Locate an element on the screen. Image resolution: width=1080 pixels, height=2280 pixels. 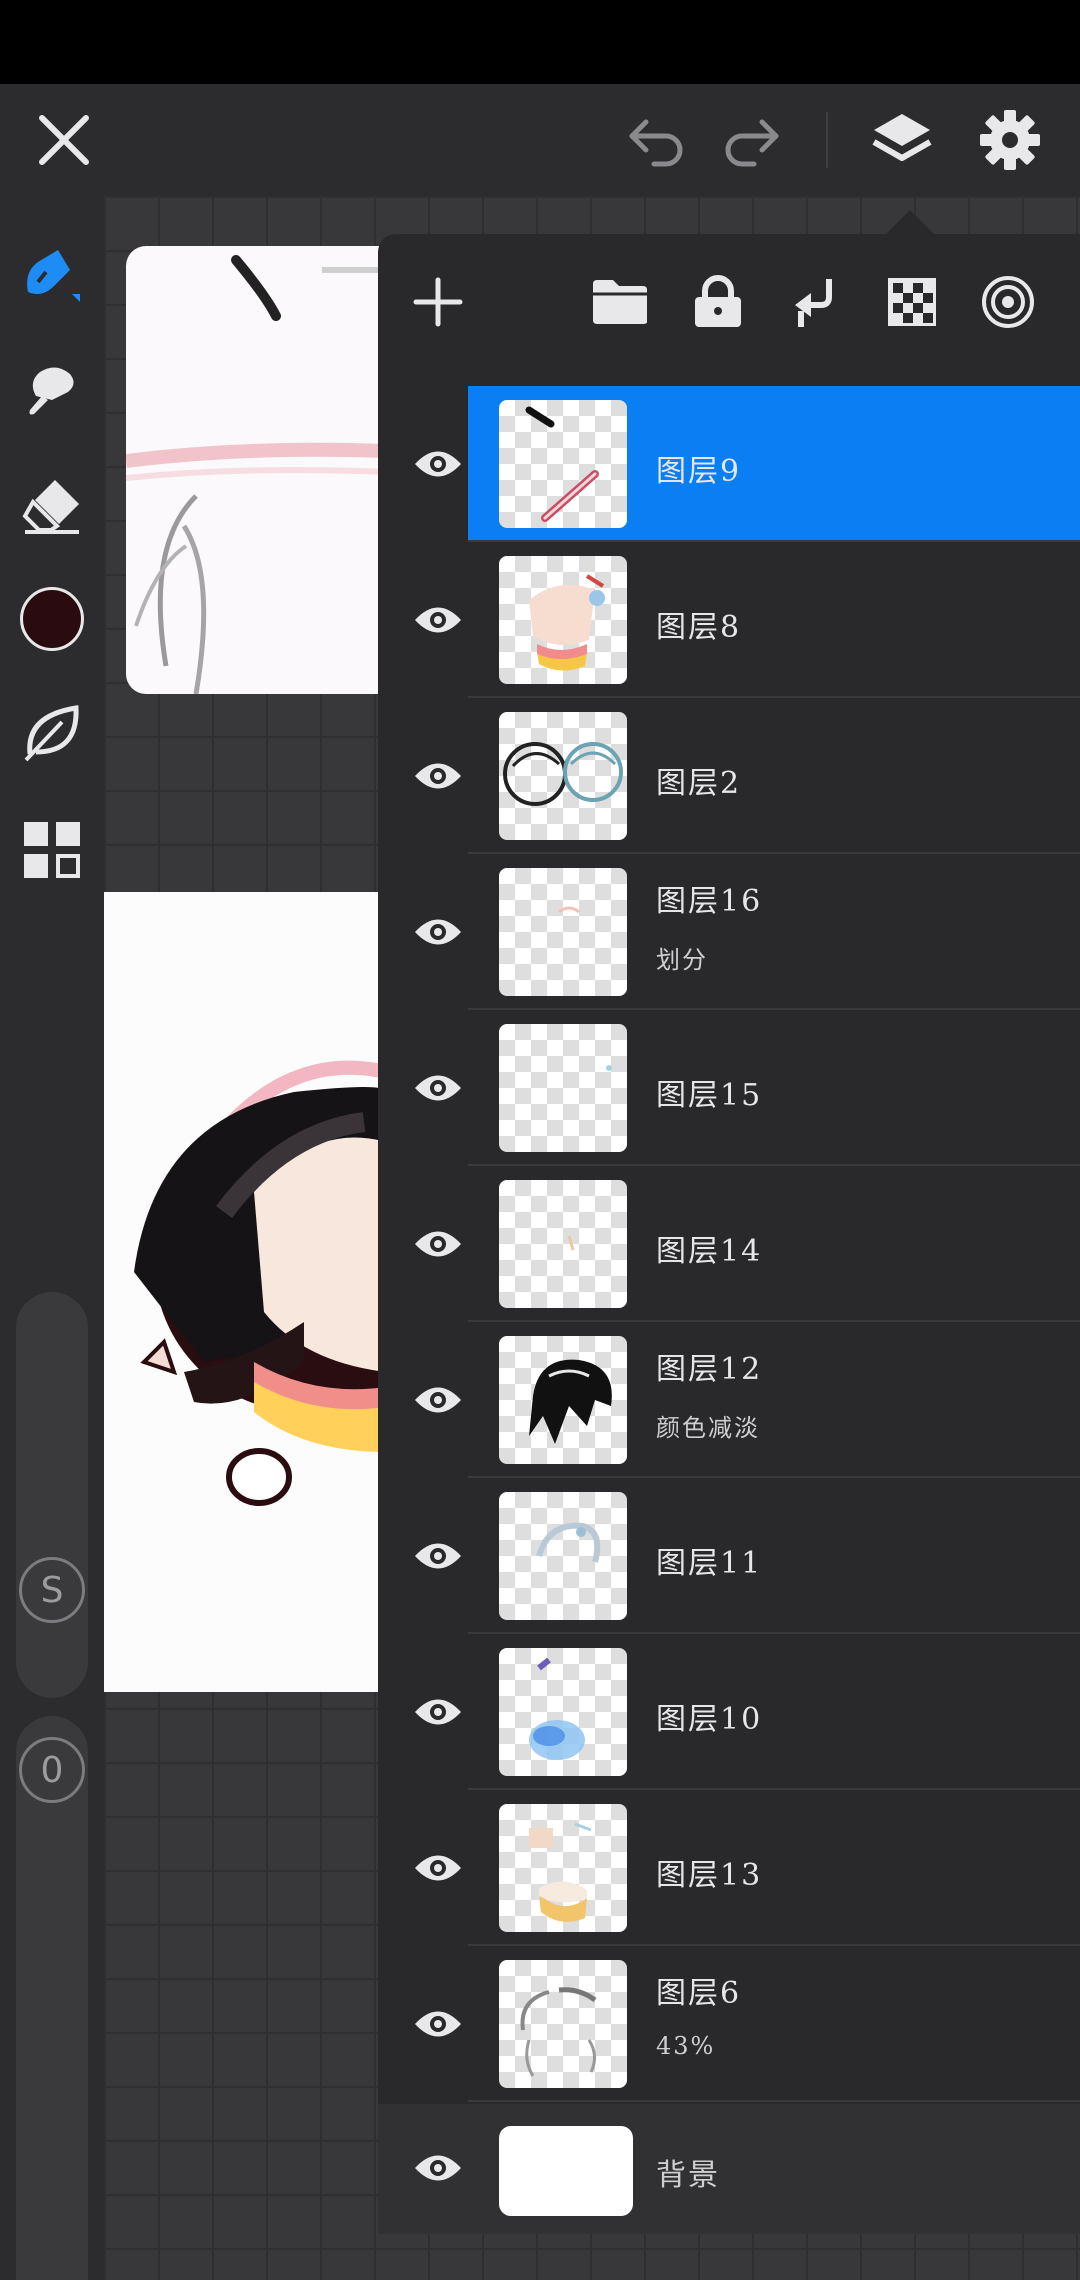
layer-row: 图层12 颜色减淡 is located at coordinates (729, 1400).